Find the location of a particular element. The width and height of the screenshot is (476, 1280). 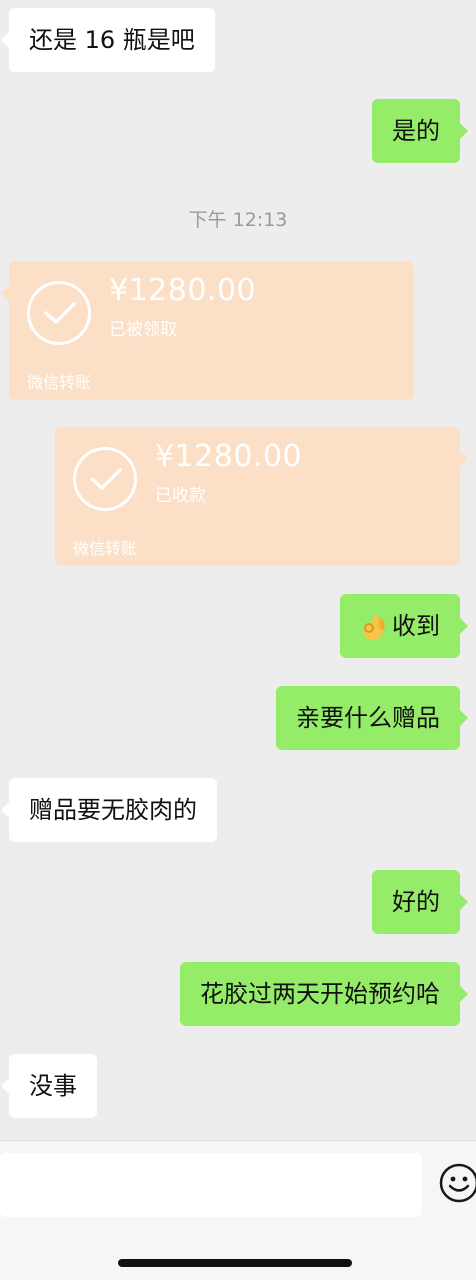

home-indicator is located at coordinates (235, 1263).